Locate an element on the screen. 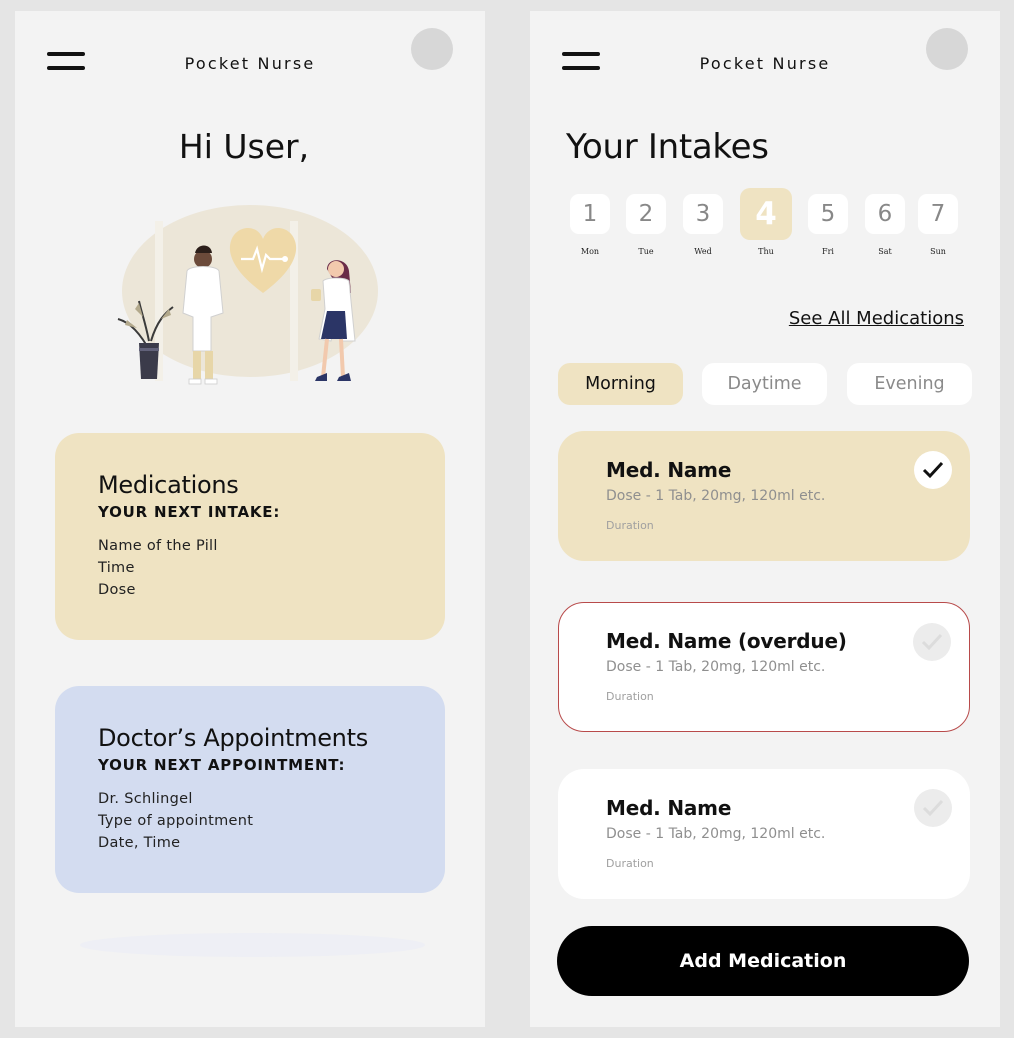  medications-title: Medications is located at coordinates (168, 485).